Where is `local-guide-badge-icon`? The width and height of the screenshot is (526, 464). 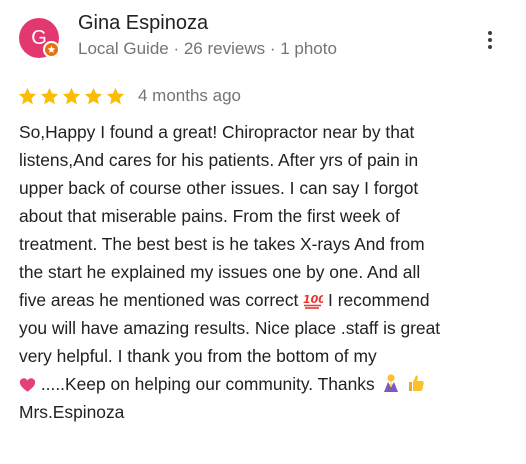
local-guide-badge-icon is located at coordinates (51, 49).